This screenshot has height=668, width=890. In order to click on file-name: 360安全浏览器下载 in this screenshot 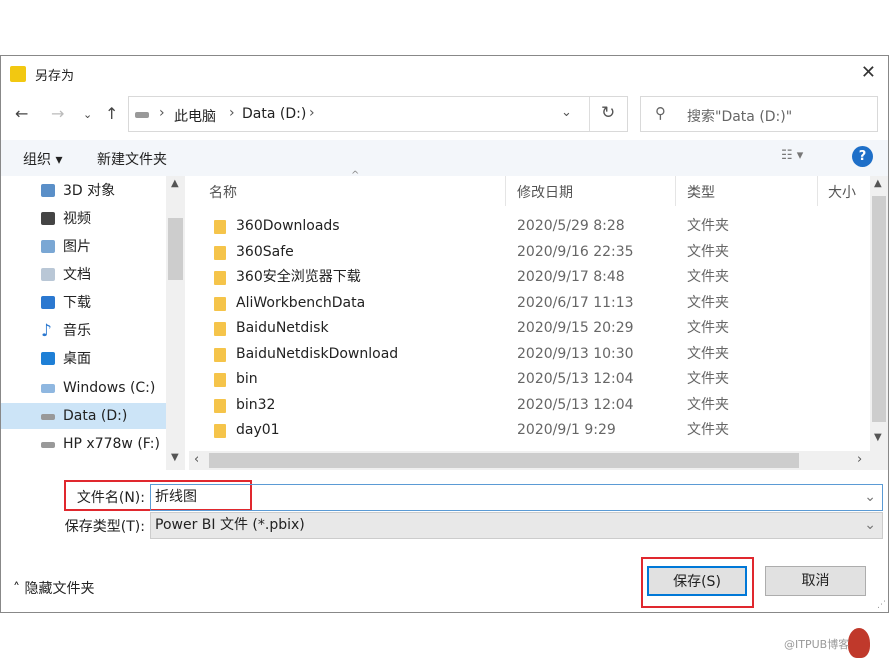, I will do `click(298, 277)`.